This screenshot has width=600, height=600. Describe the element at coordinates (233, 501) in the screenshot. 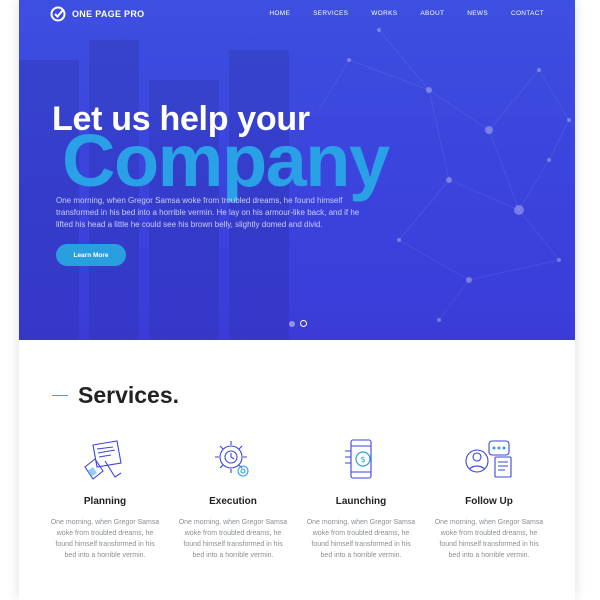

I see `service-title: Execution` at that location.